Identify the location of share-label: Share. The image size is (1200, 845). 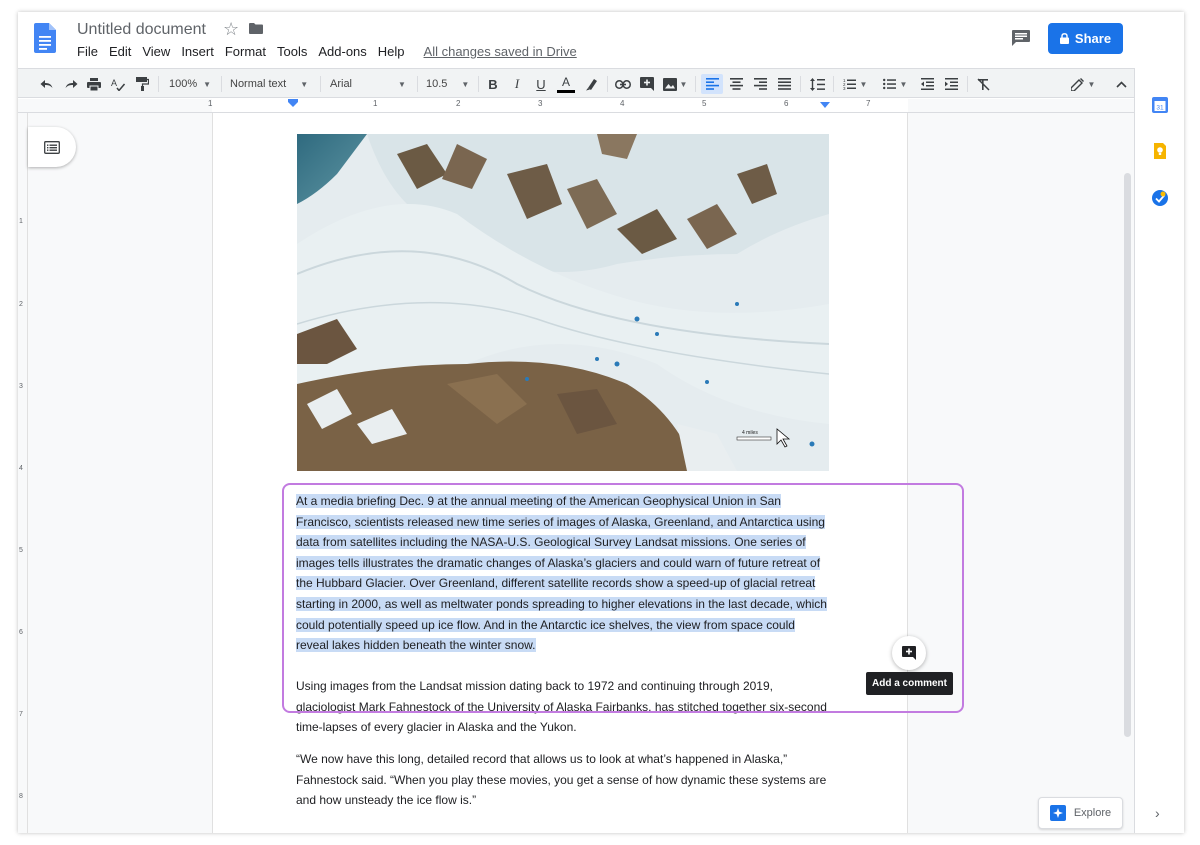
(1093, 38).